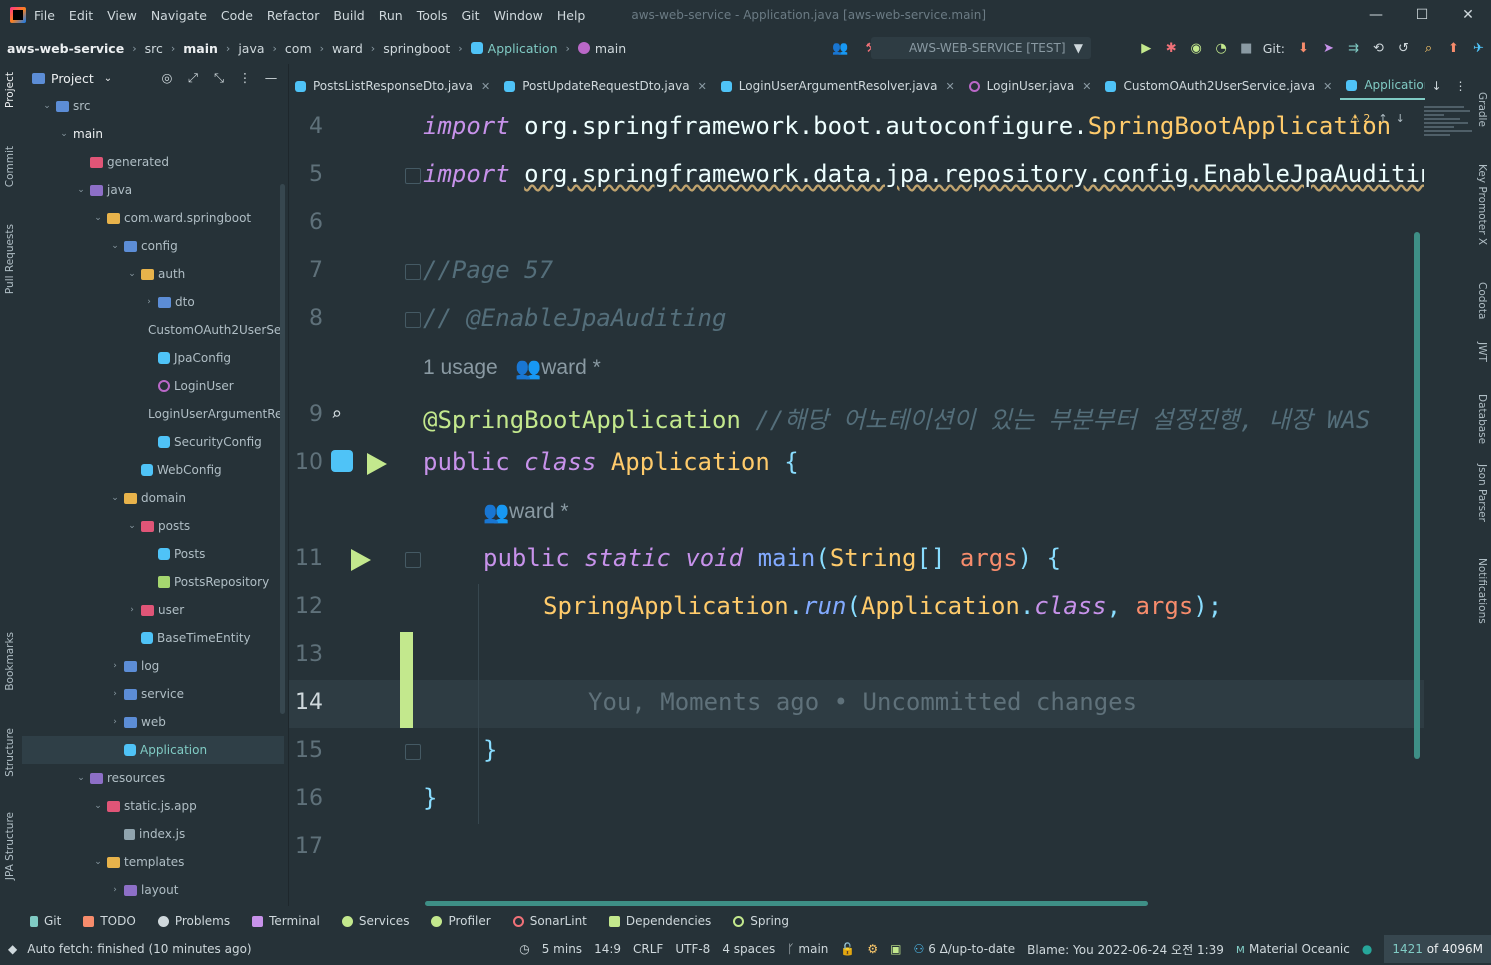 Image resolution: width=1491 pixels, height=965 pixels. I want to click on line-number: 13, so click(306, 654).